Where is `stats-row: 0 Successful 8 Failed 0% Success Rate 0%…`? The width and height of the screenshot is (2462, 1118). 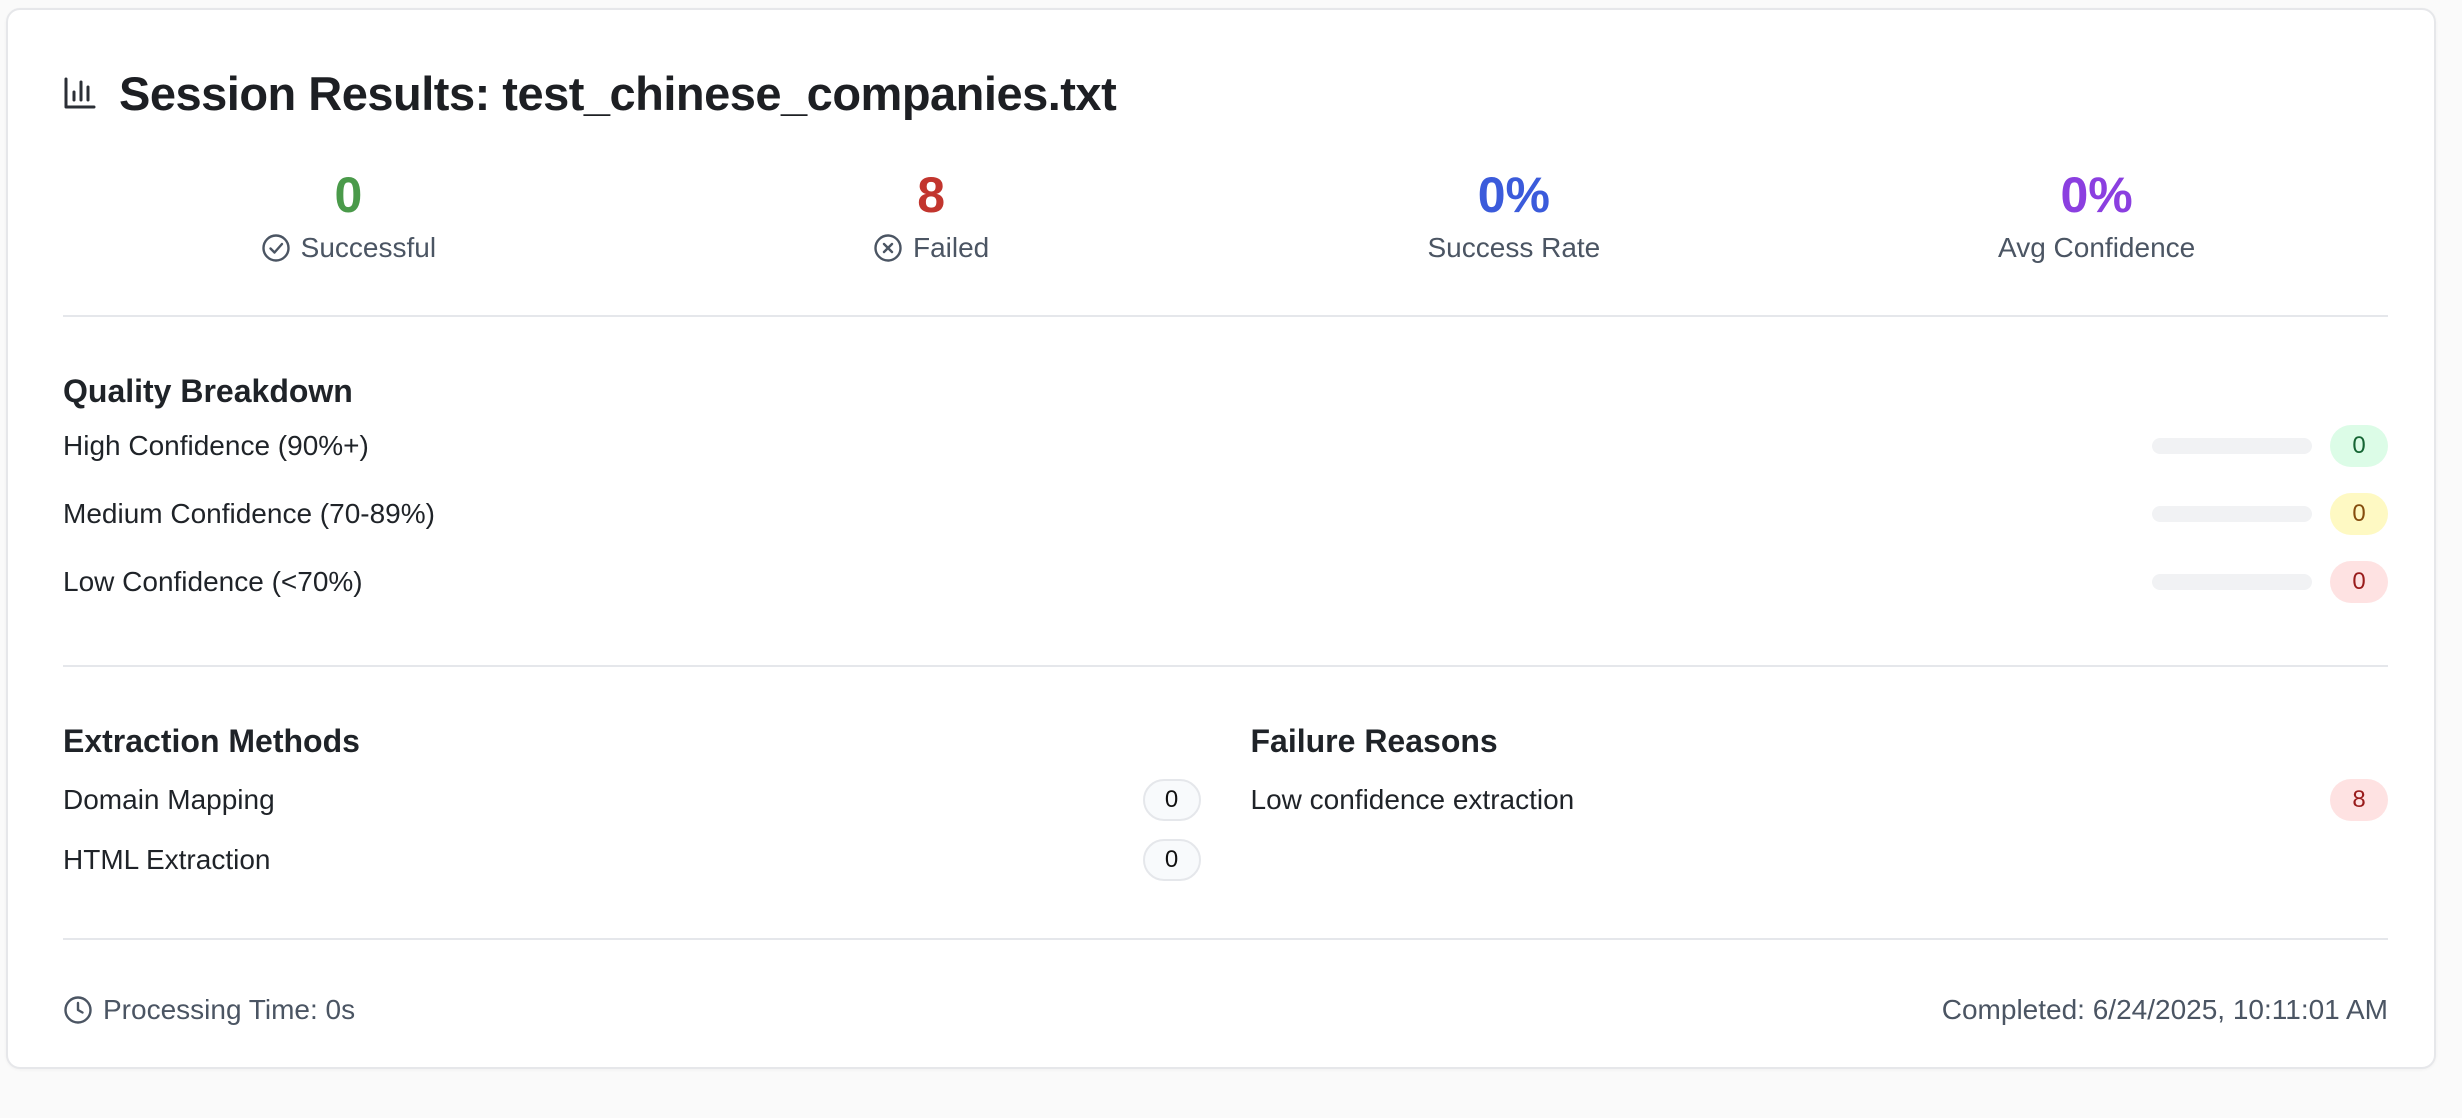 stats-row: 0 Successful 8 Failed 0% Success Rate 0%… is located at coordinates (1222, 217).